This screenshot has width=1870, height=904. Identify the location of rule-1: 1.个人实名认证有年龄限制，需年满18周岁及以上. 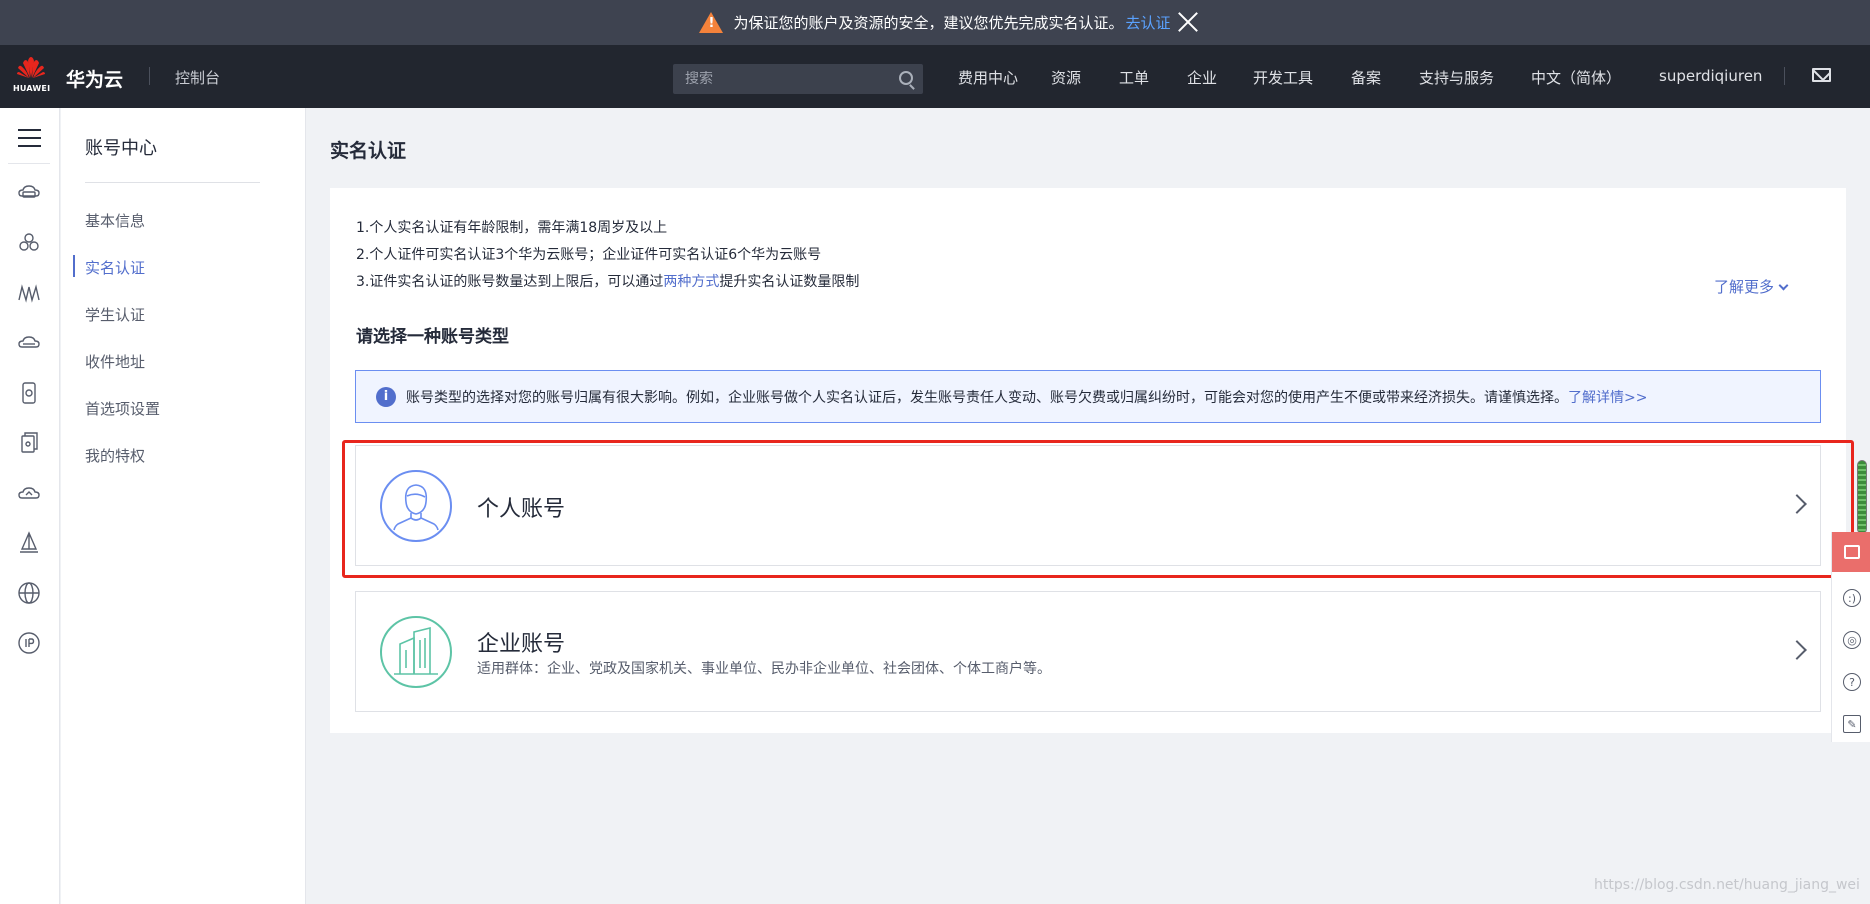
(512, 228).